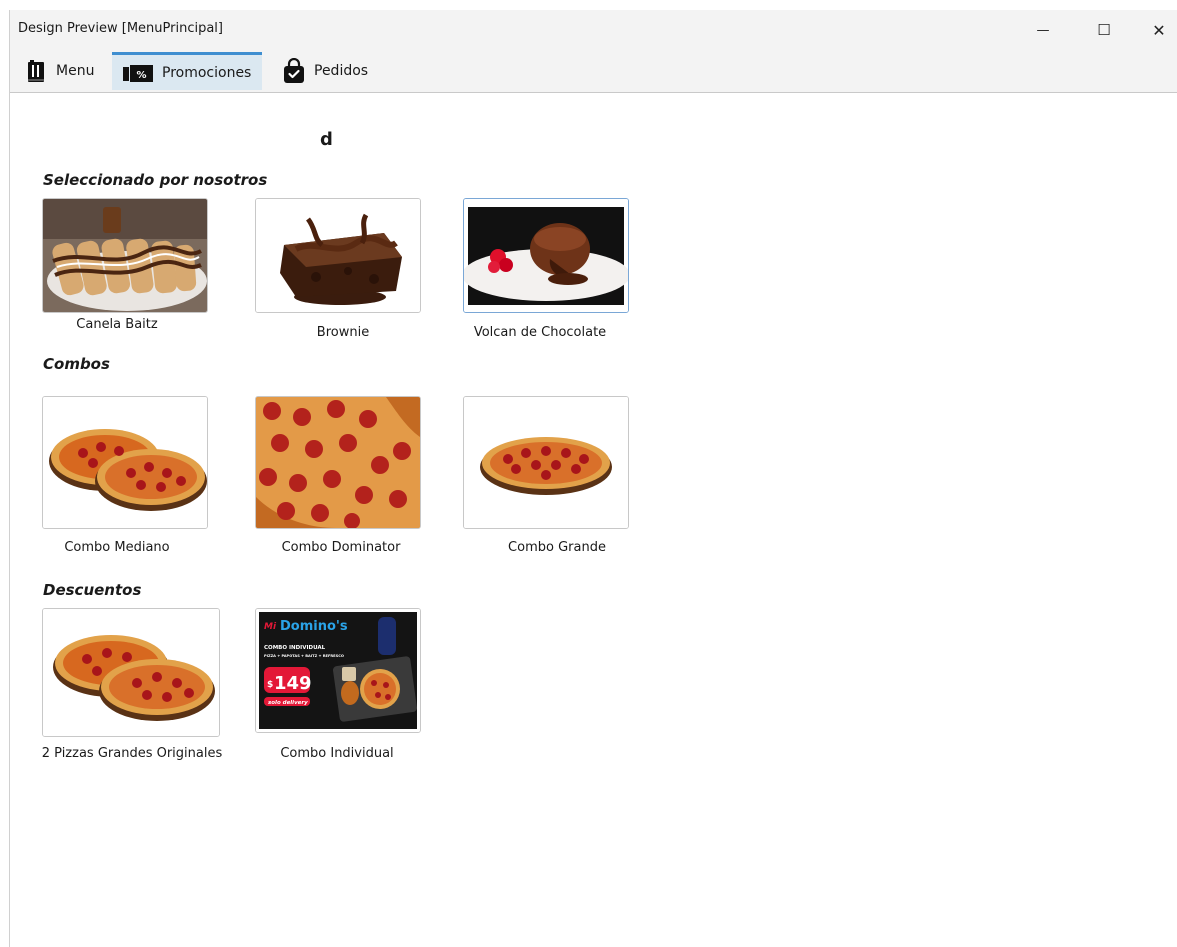  Describe the element at coordinates (540, 332) in the screenshot. I see `item-label: Volcan de Chocolate` at that location.